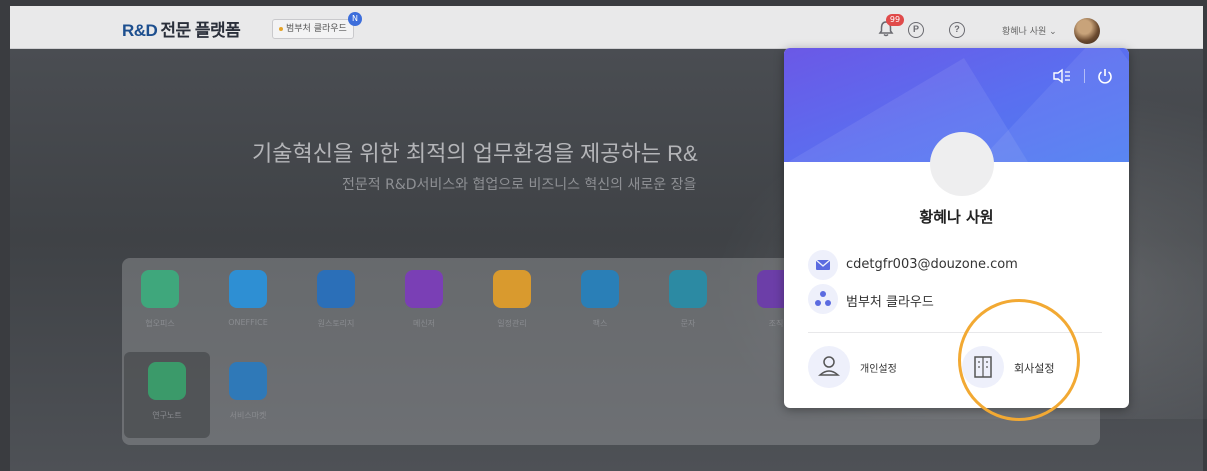  I want to click on company-selector: 범부처 클라우드, so click(313, 29).